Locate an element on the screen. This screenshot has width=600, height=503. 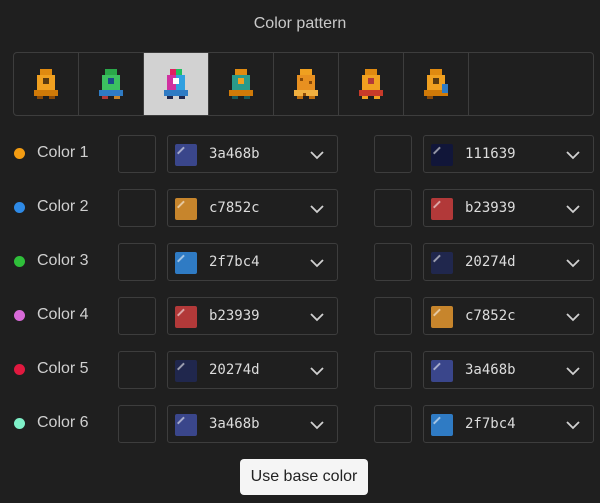
sprite-orange-red-pattern-icon is located at coordinates (371, 84).